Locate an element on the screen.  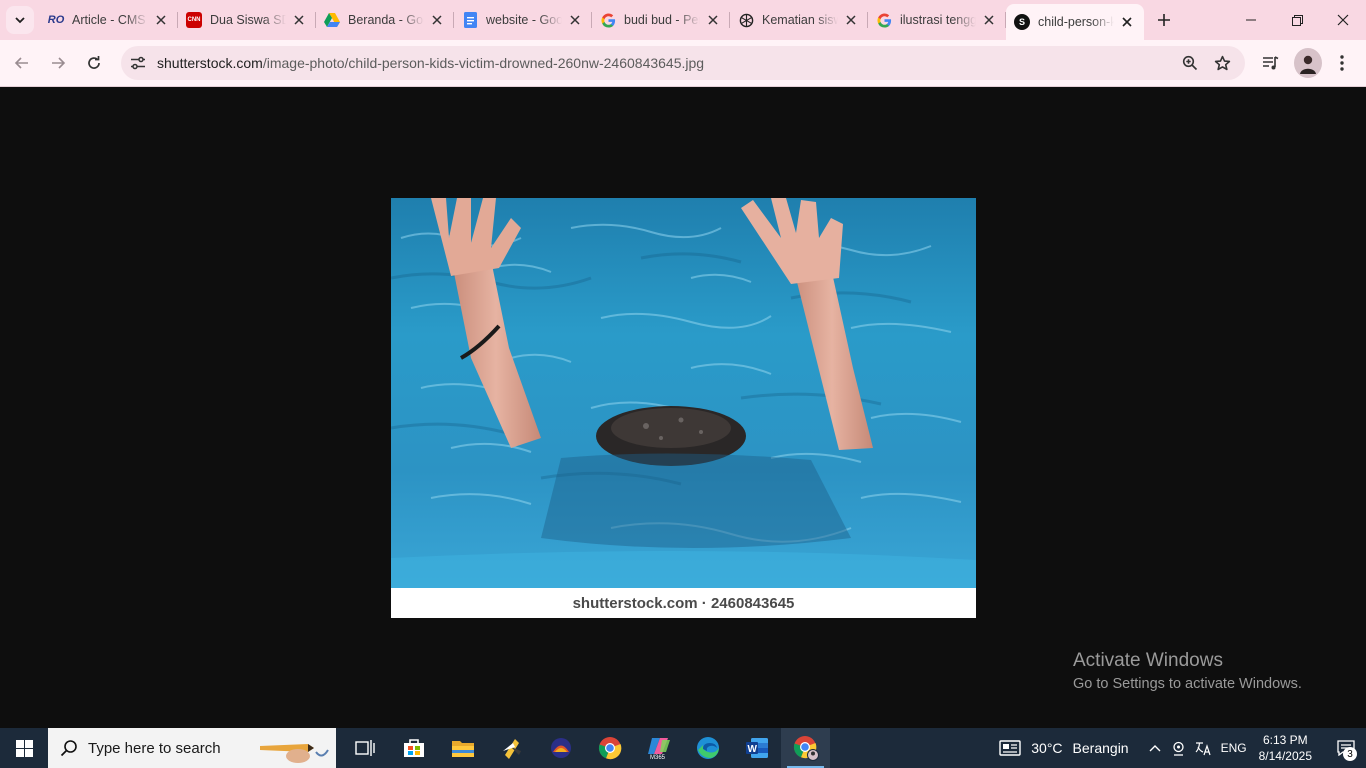
minimize-icon is located at coordinates (1251, 20).